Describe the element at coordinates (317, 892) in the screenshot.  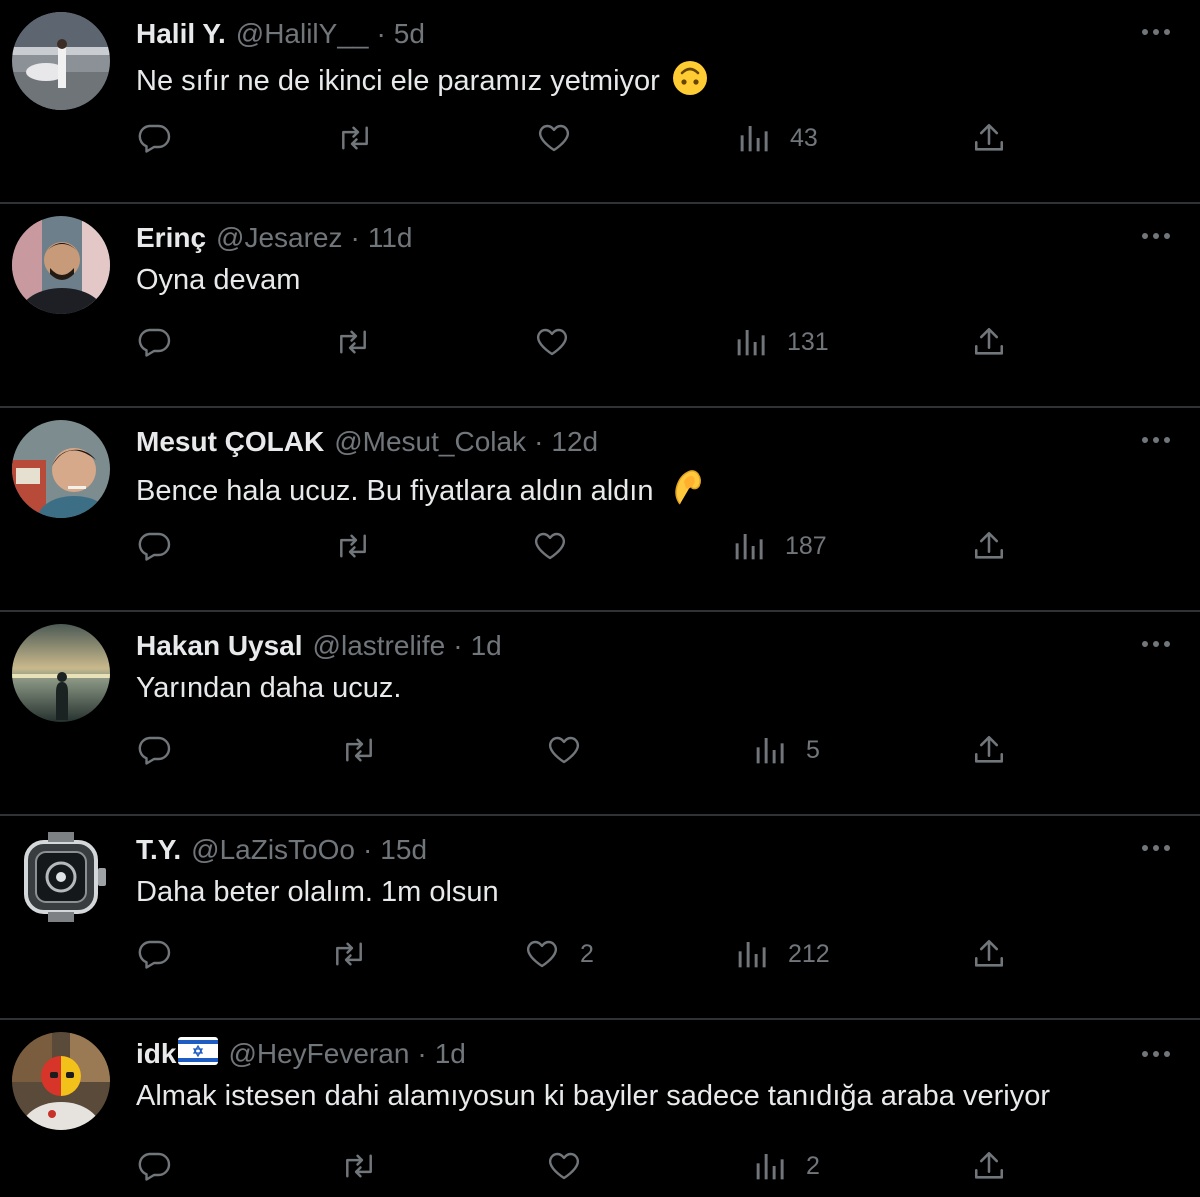
I see `tweet-text-content: Daha beter olalım. 1m olsun` at that location.